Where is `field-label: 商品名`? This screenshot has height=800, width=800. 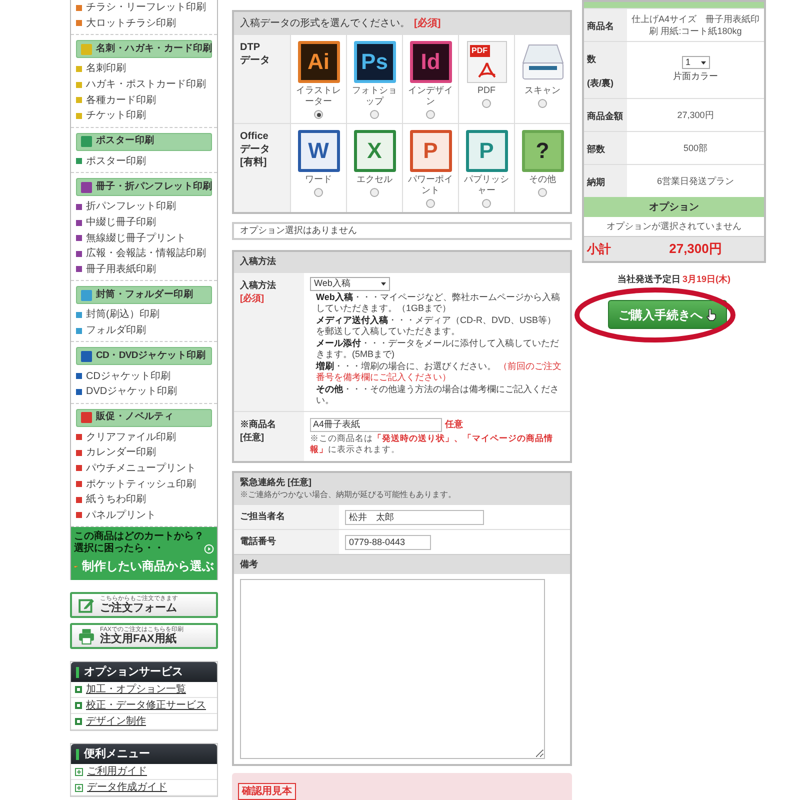 field-label: 商品名 is located at coordinates (600, 26).